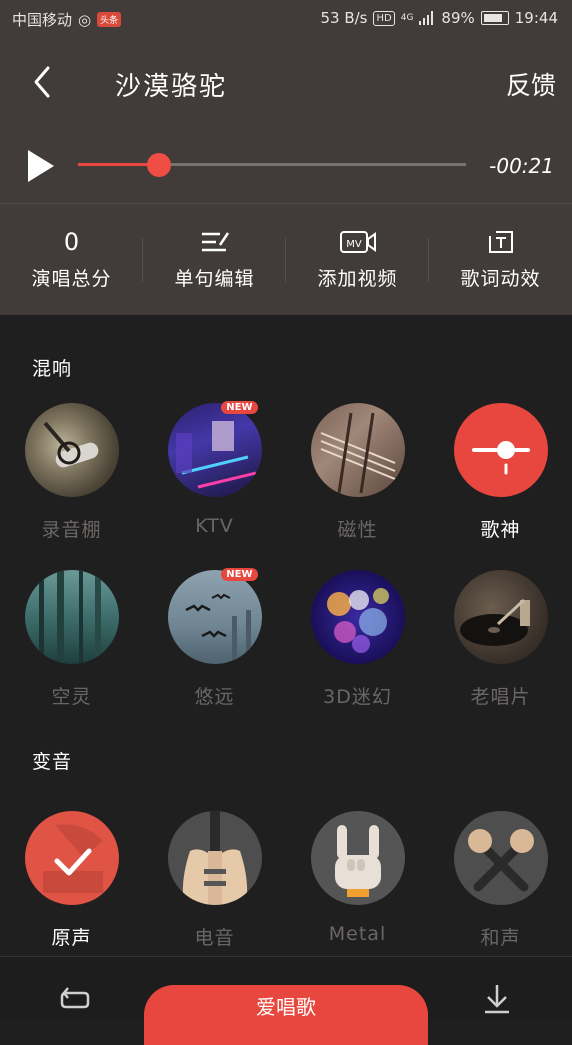 This screenshot has height=1045, width=572. I want to click on birds-sky-image, so click(214, 617).